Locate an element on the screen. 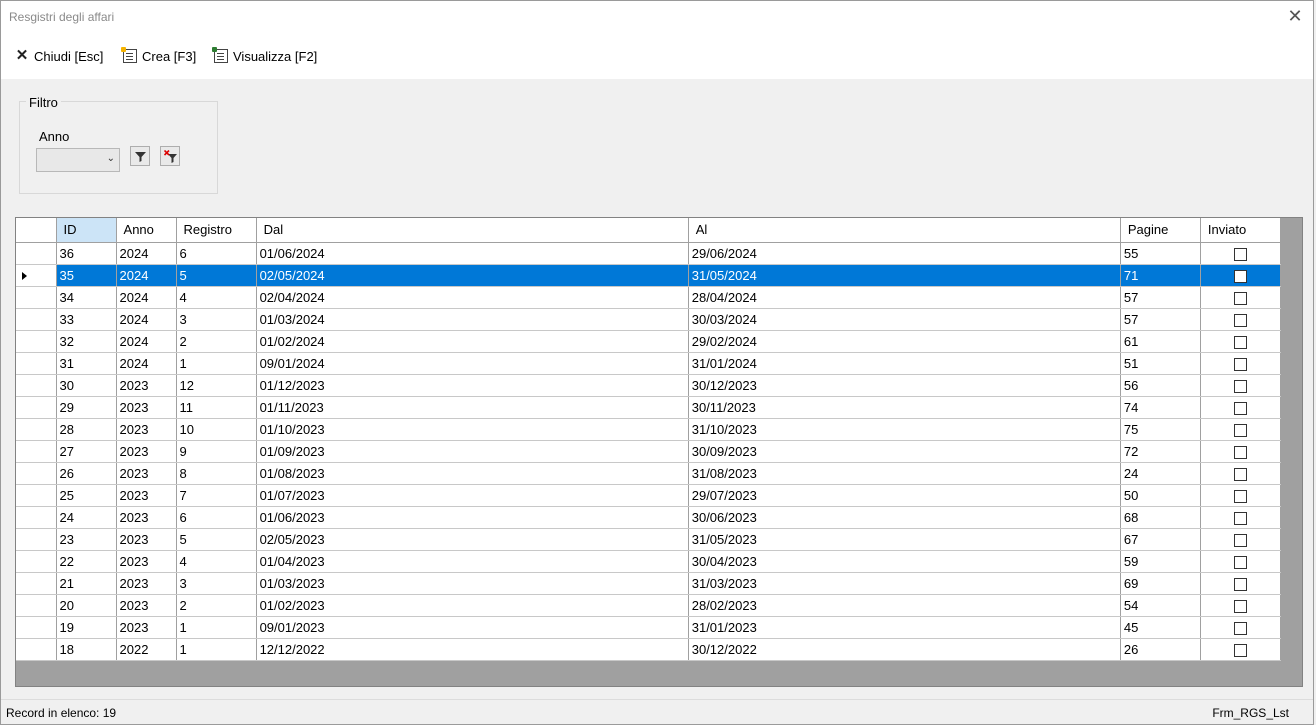 The image size is (1316, 725). cell-dal: 01/06/2023 is located at coordinates (472, 517).